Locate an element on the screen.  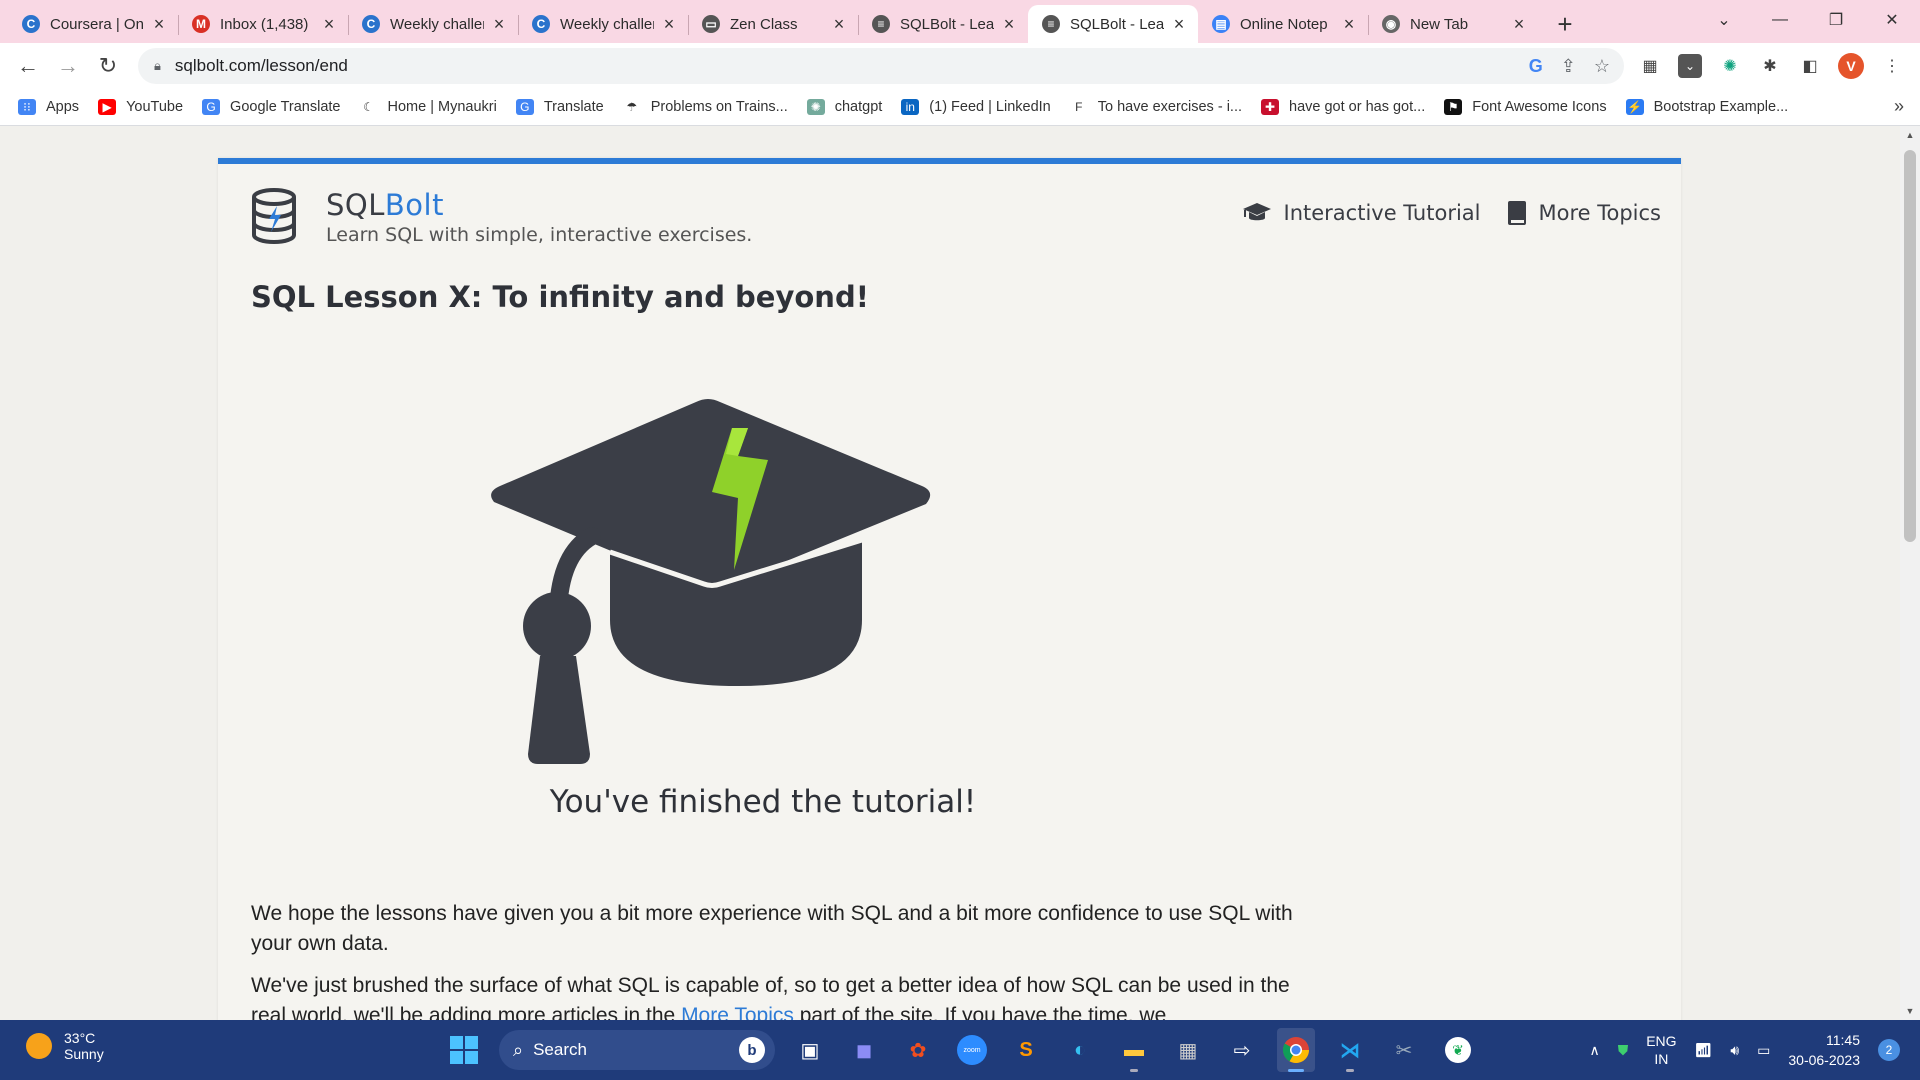
extension-chatgpt-icon: ✺ is located at coordinates (1730, 66).